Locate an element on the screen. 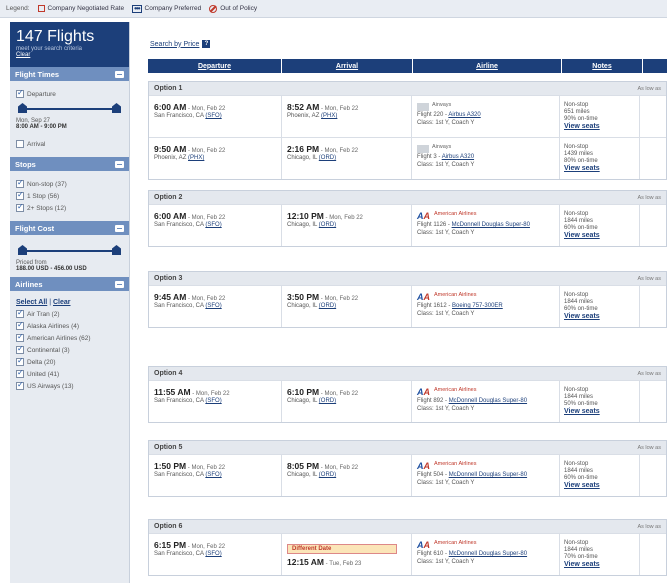  departure-checkbox-row: Departure is located at coordinates (69, 93).